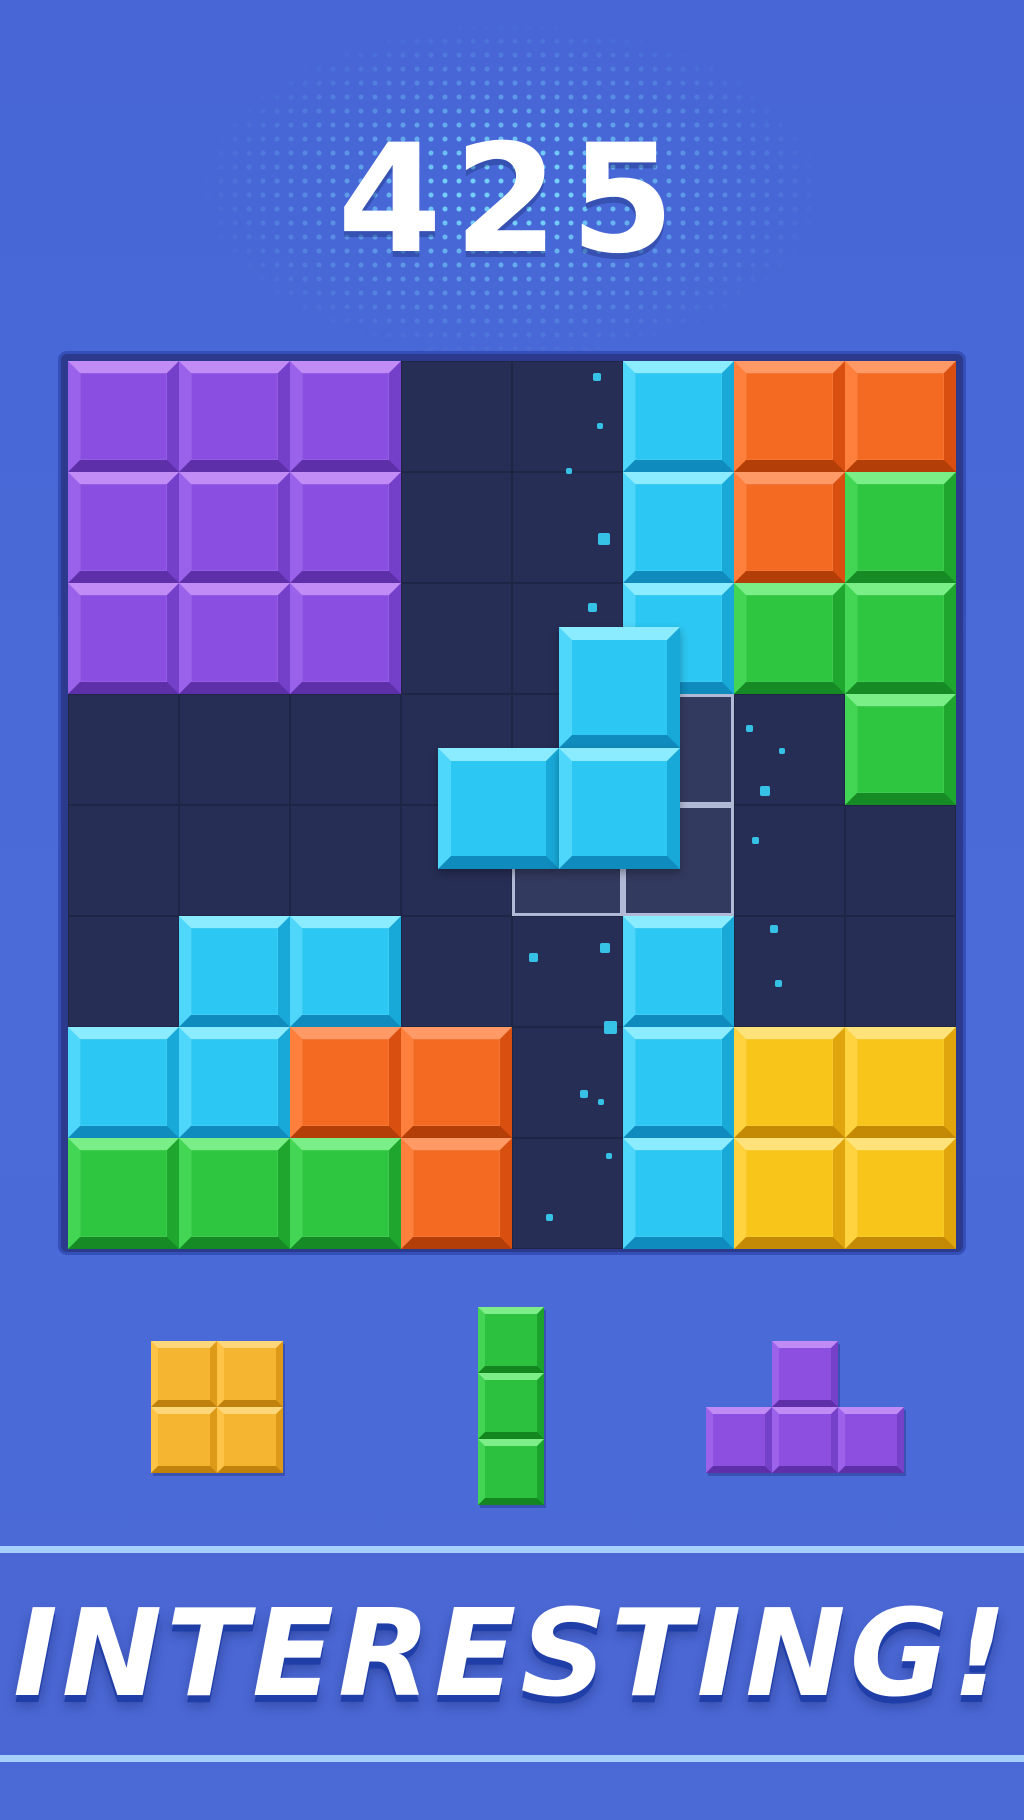  Describe the element at coordinates (512, 200) in the screenshot. I see `score-display: 425` at that location.